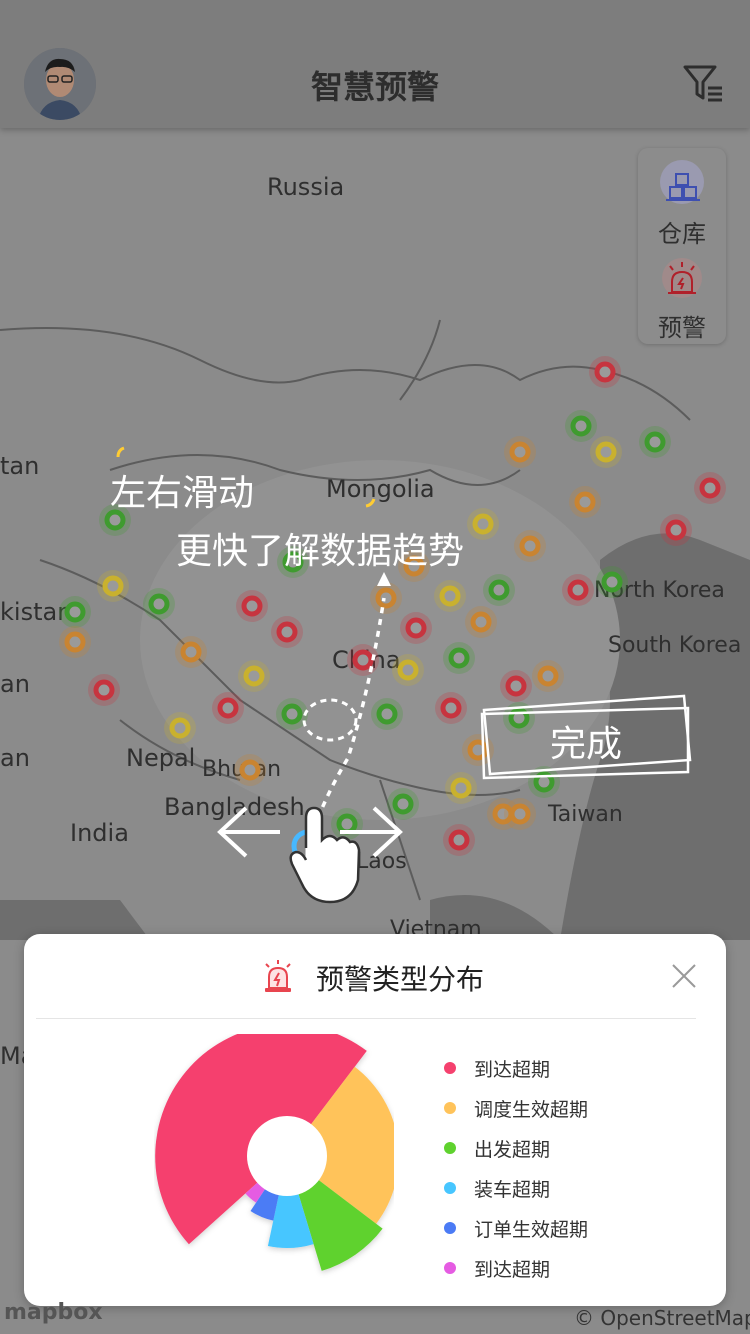 The image size is (750, 1334). I want to click on app-header: 智慧预警, so click(375, 64).